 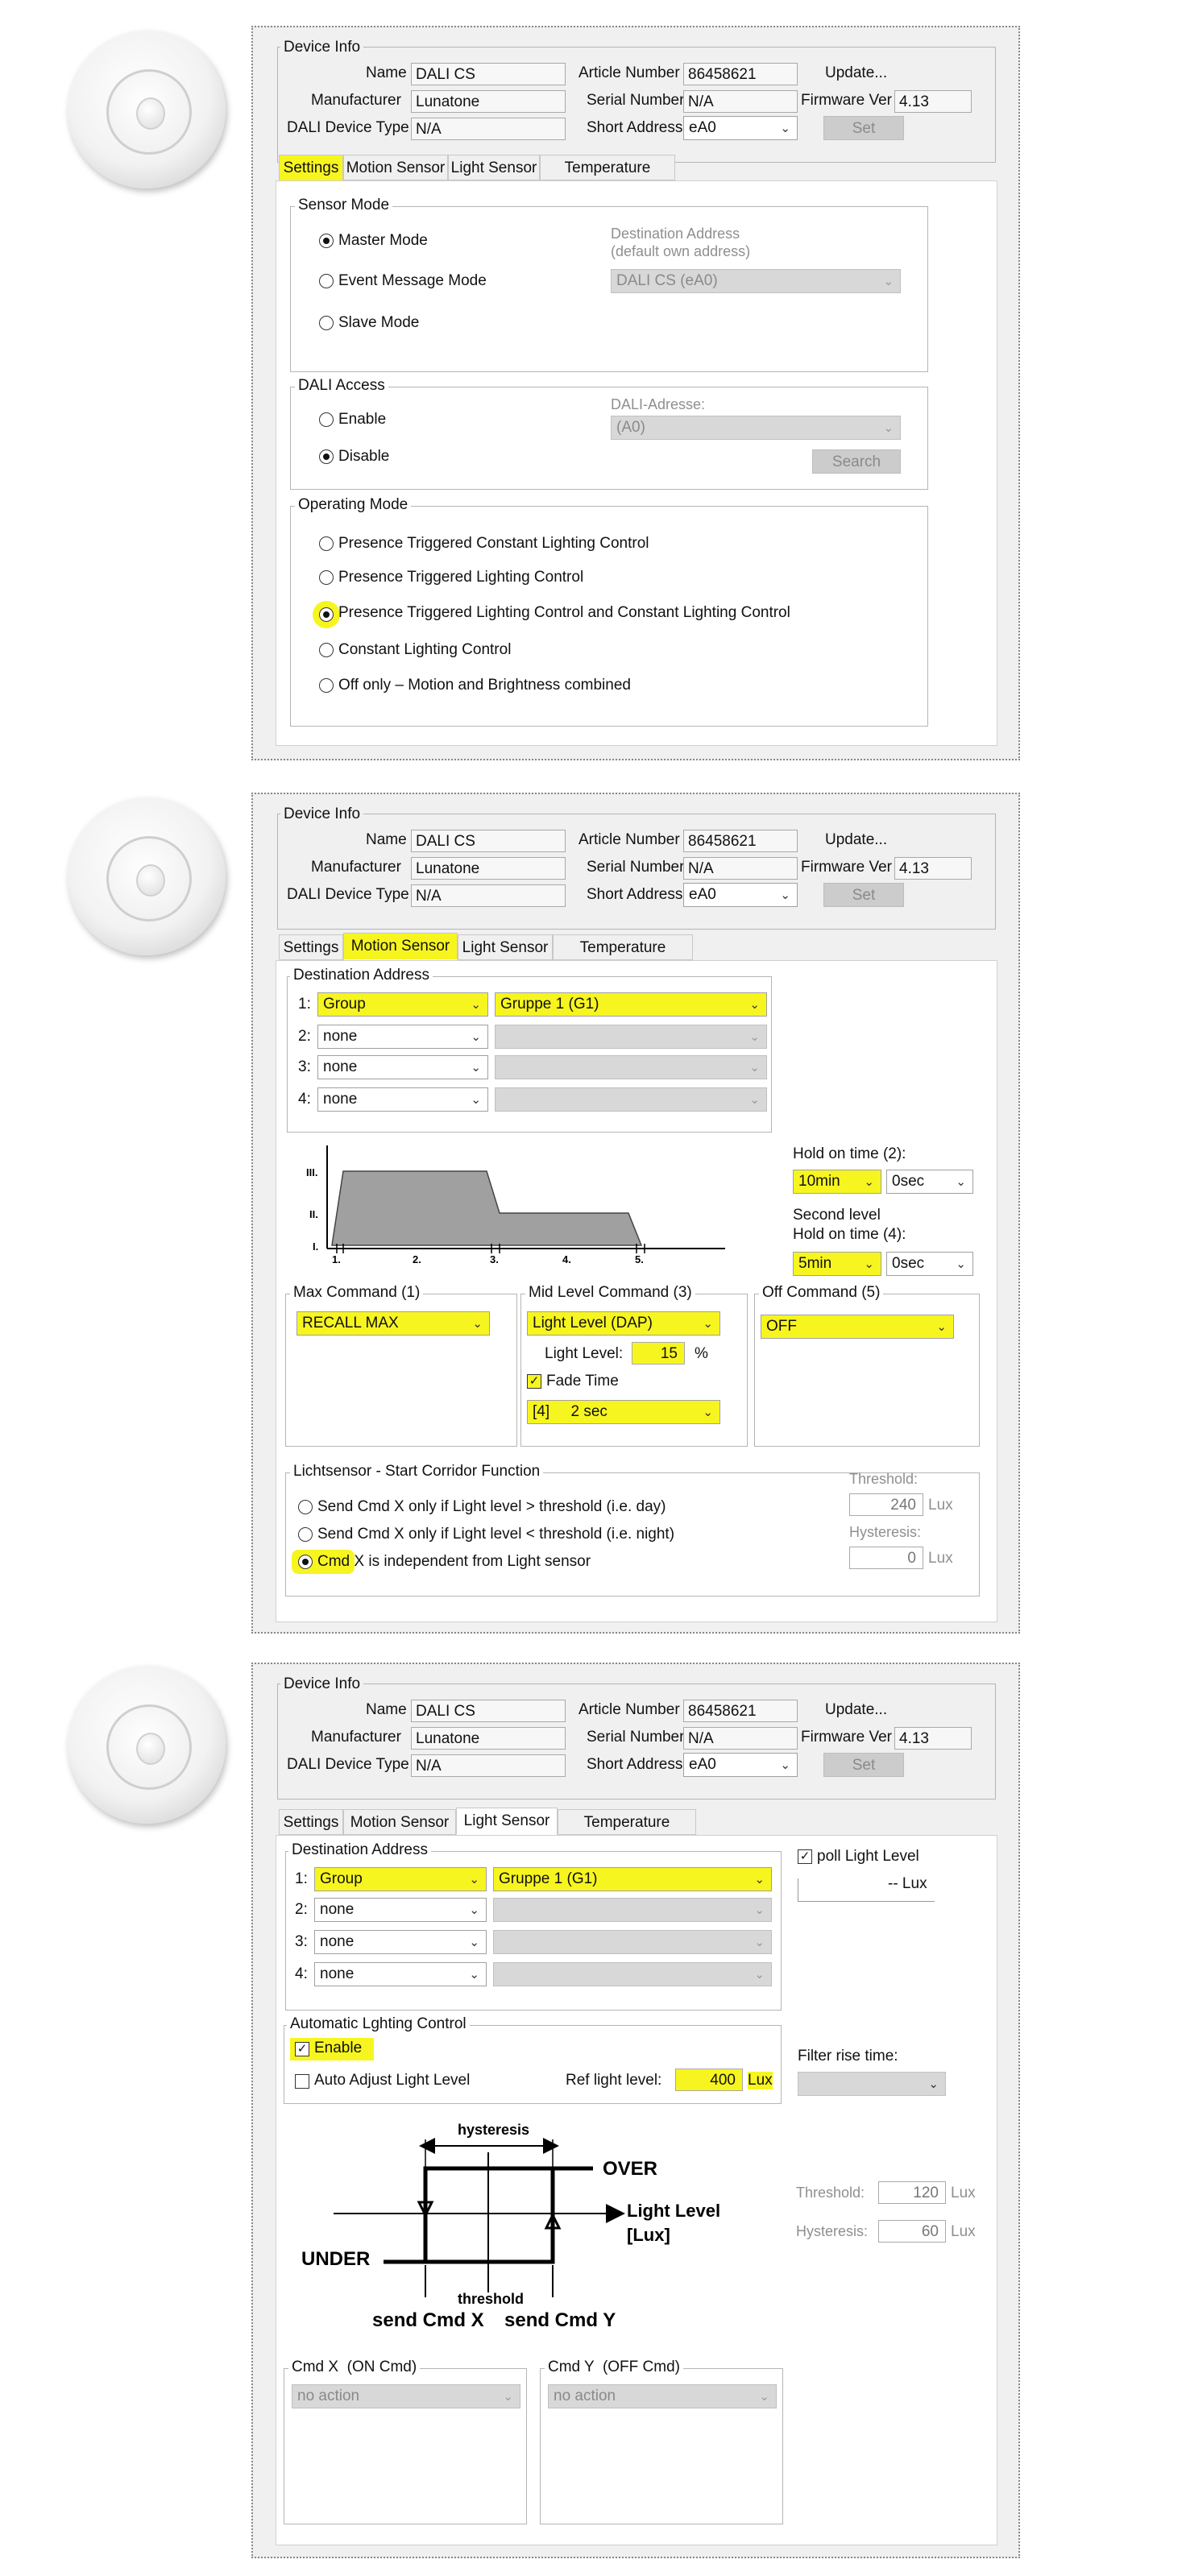 I want to click on point-4-label: 4., so click(x=566, y=1258).